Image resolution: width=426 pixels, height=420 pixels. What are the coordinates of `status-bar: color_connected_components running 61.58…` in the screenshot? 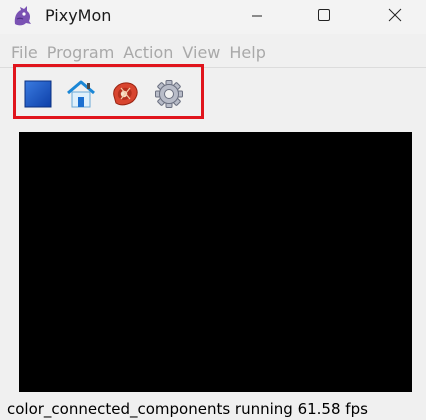 It's located at (187, 409).